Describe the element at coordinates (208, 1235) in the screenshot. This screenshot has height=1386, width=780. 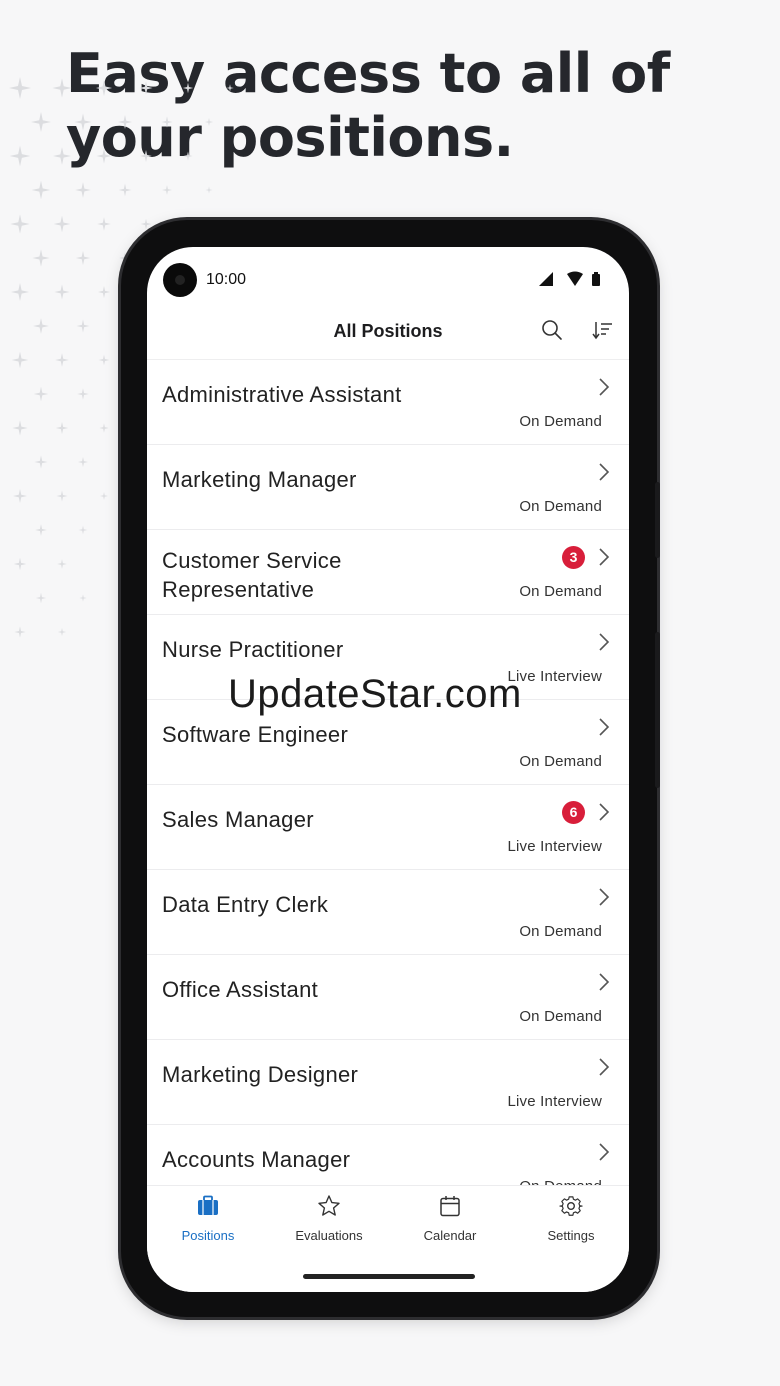
I see `tab-label: Positions` at that location.